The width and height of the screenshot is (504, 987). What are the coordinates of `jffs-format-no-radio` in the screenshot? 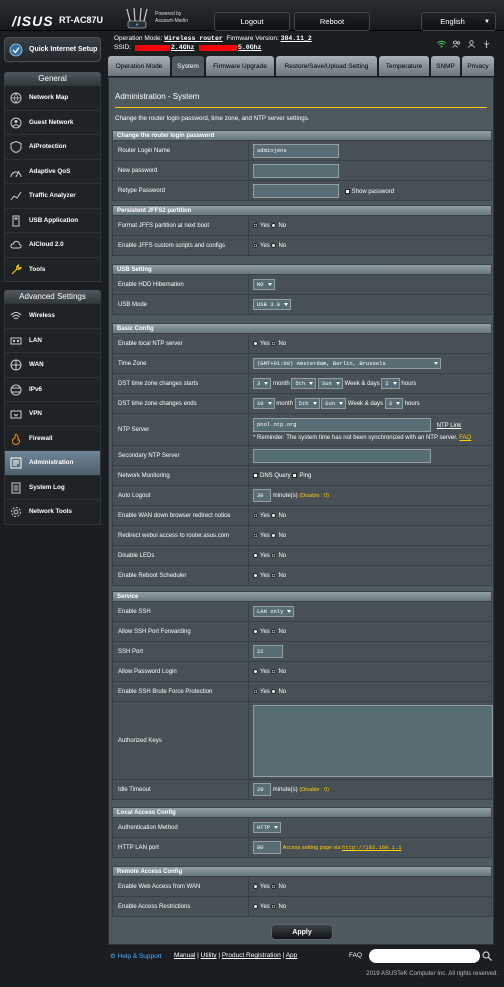 It's located at (274, 225).